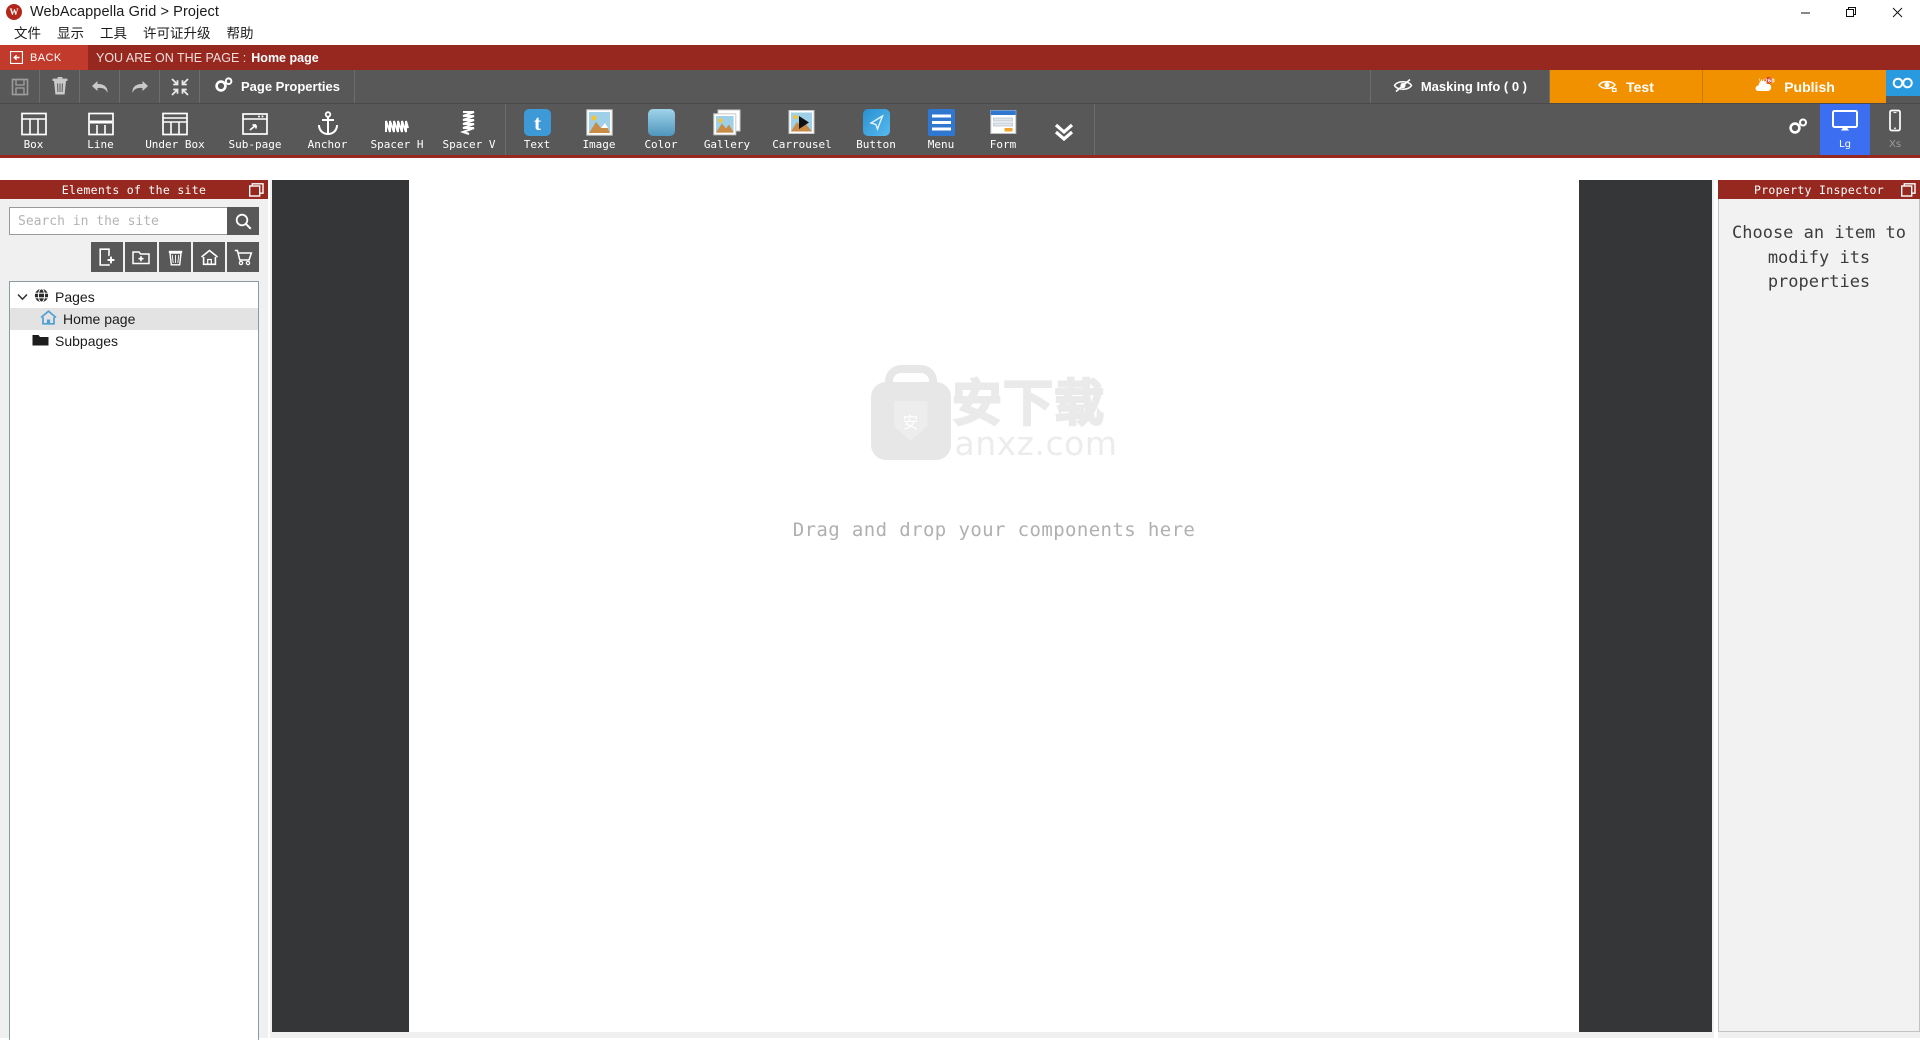 The image size is (1920, 1040). I want to click on component-label: Spacer V, so click(469, 144).